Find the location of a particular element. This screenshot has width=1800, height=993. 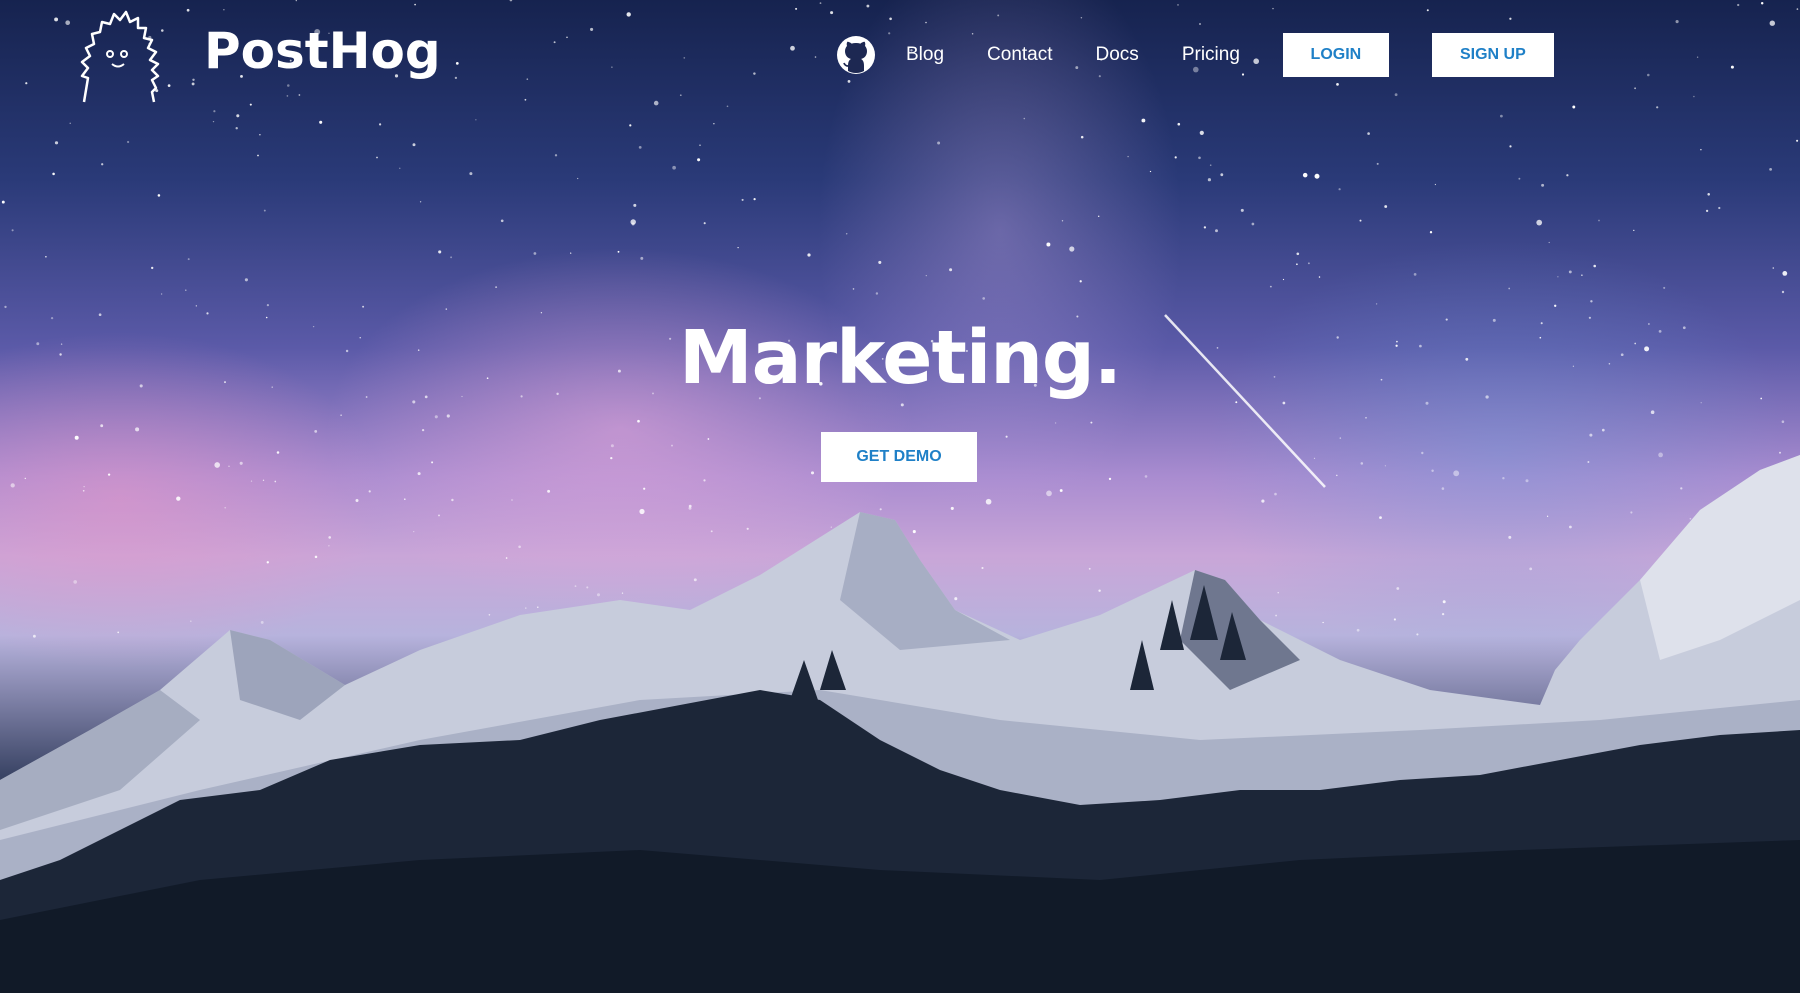

hero-title: Marketing. is located at coordinates (900, 358).